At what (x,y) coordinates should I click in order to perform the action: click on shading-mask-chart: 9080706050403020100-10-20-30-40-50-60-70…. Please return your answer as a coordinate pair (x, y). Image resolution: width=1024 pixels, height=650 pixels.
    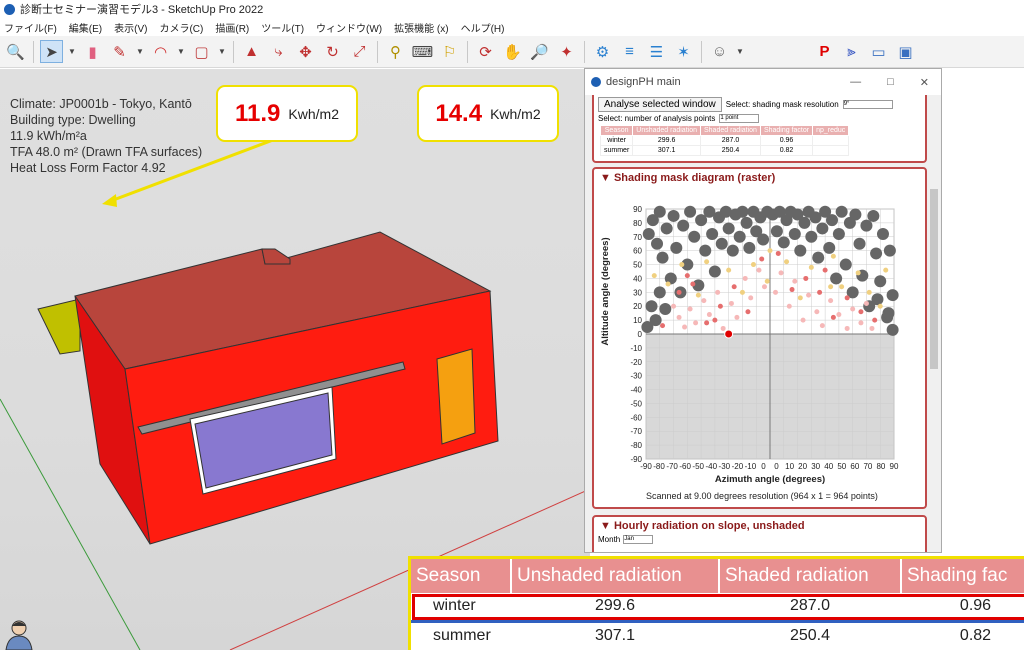
    Looking at the image, I should click on (749, 345).